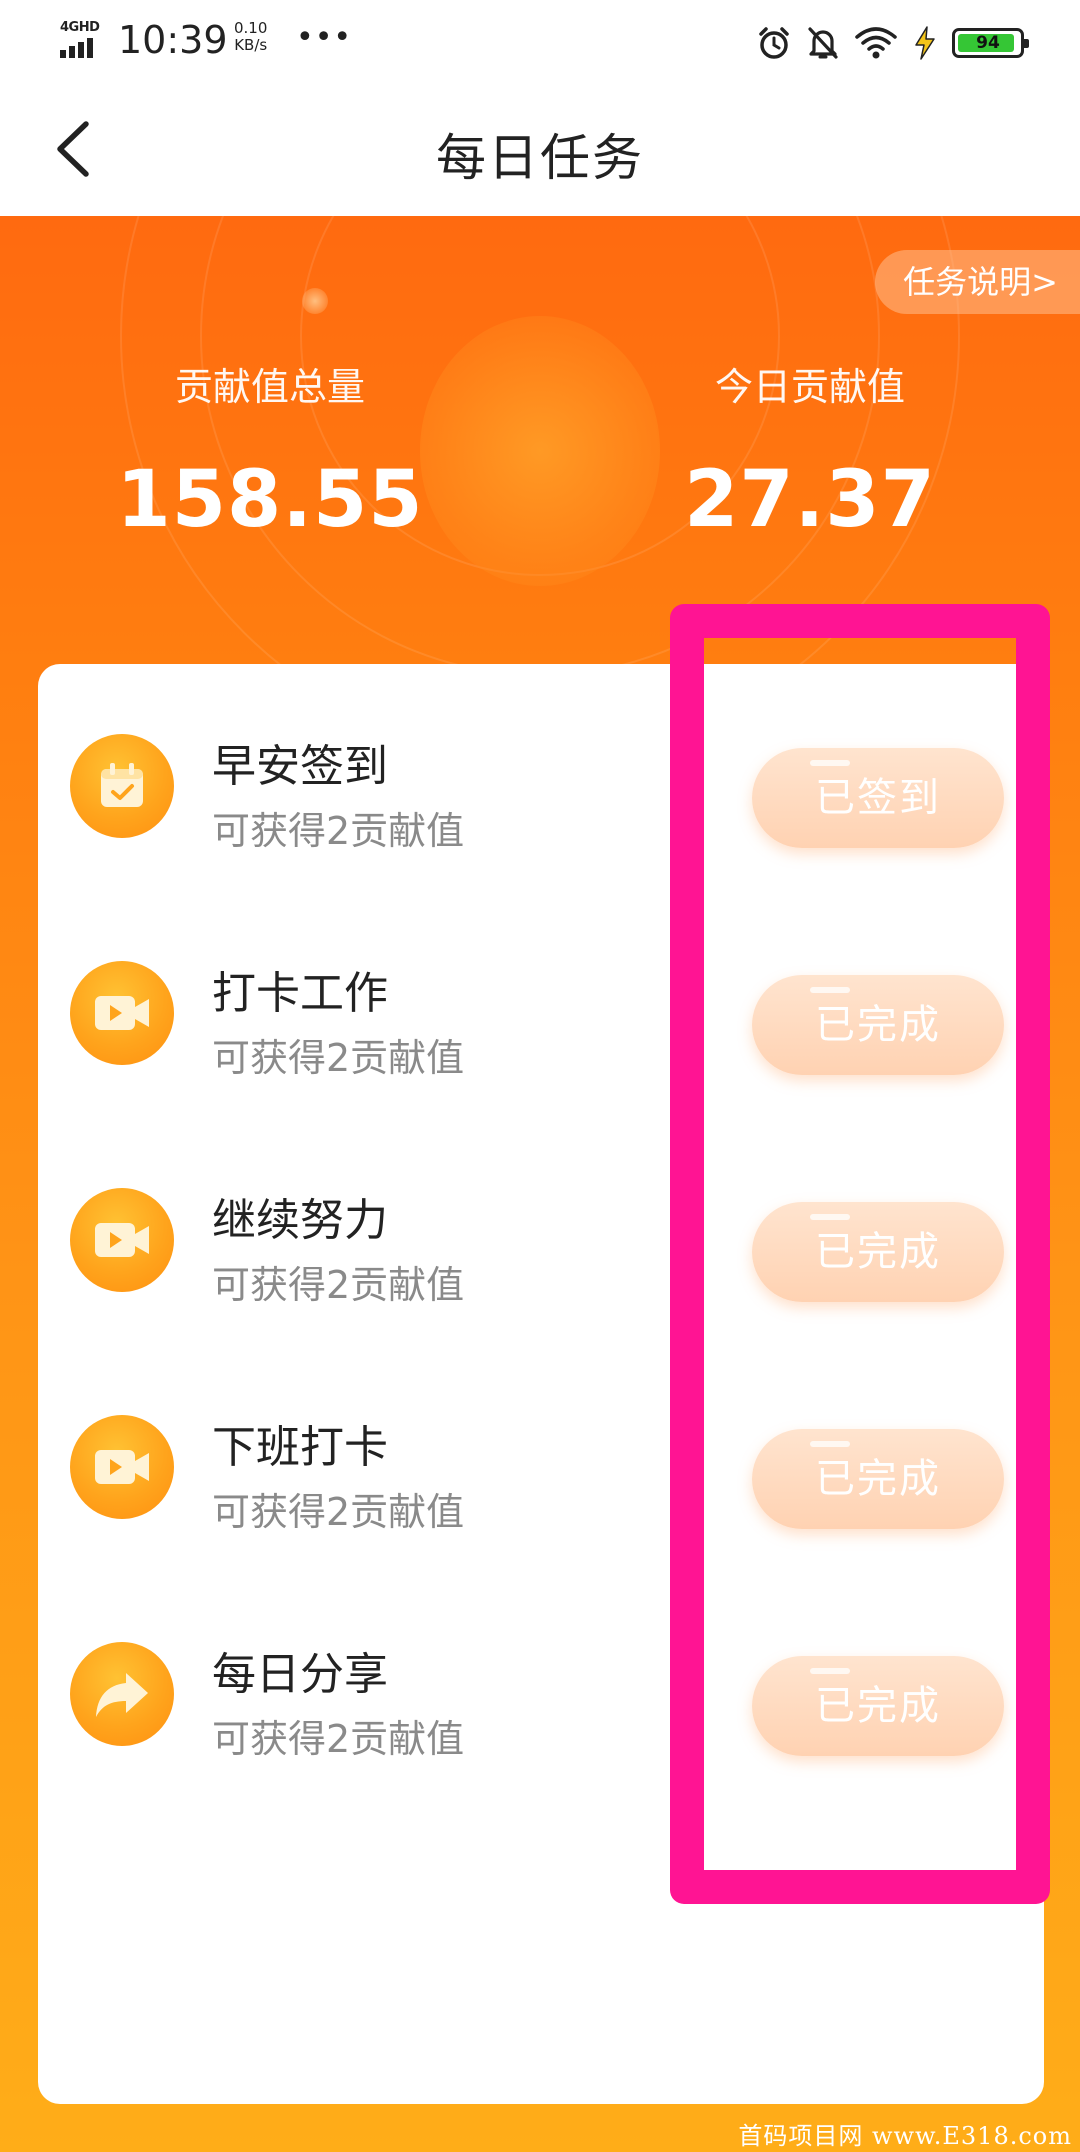 The height and width of the screenshot is (2152, 1080). What do you see at coordinates (540, 44) in the screenshot?
I see `status-bar: 4GHD 10:39 0.10 KB/s ••• 94` at bounding box center [540, 44].